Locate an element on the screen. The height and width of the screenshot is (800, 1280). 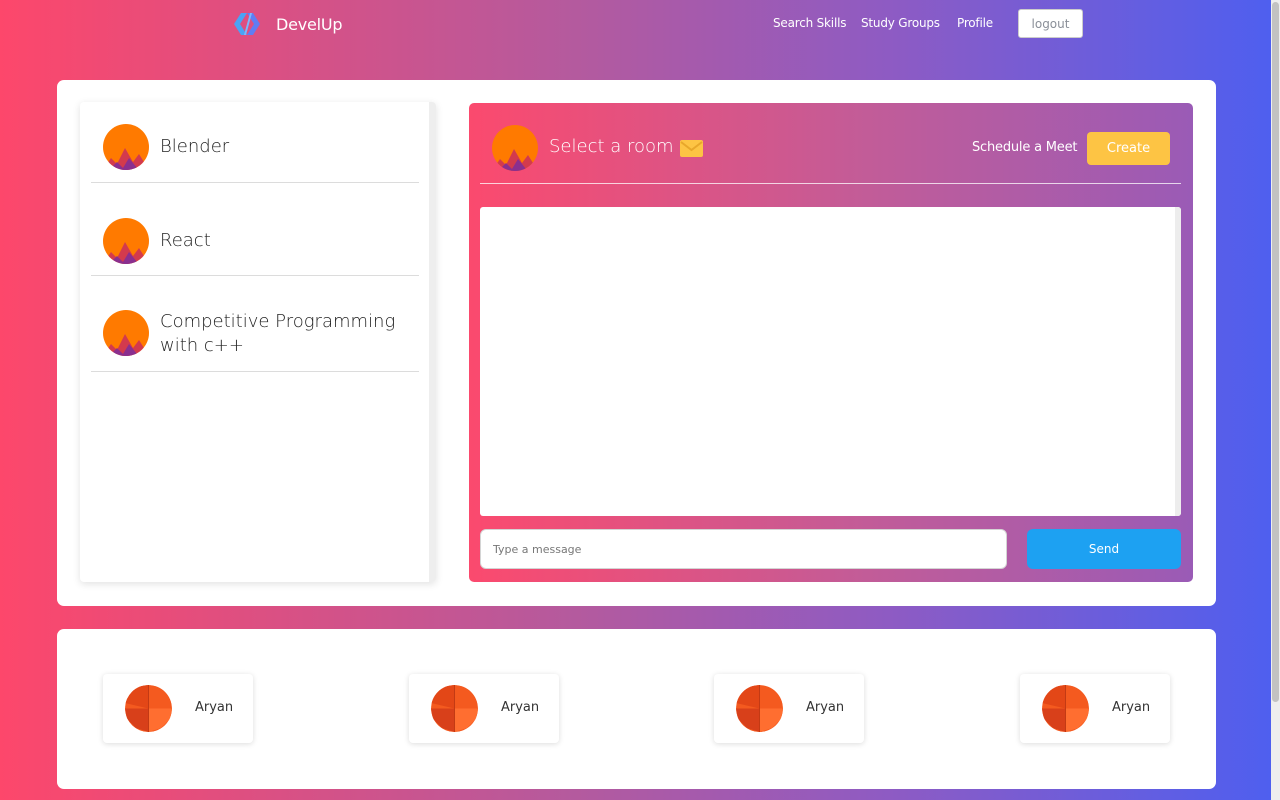
message-input is located at coordinates (743, 549).